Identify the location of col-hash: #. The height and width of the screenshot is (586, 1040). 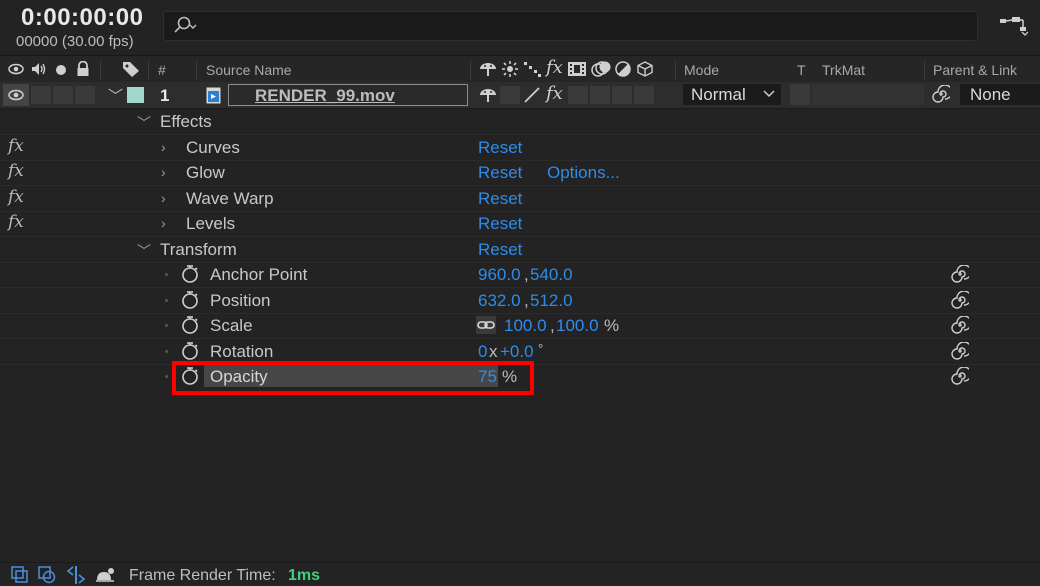
(162, 70).